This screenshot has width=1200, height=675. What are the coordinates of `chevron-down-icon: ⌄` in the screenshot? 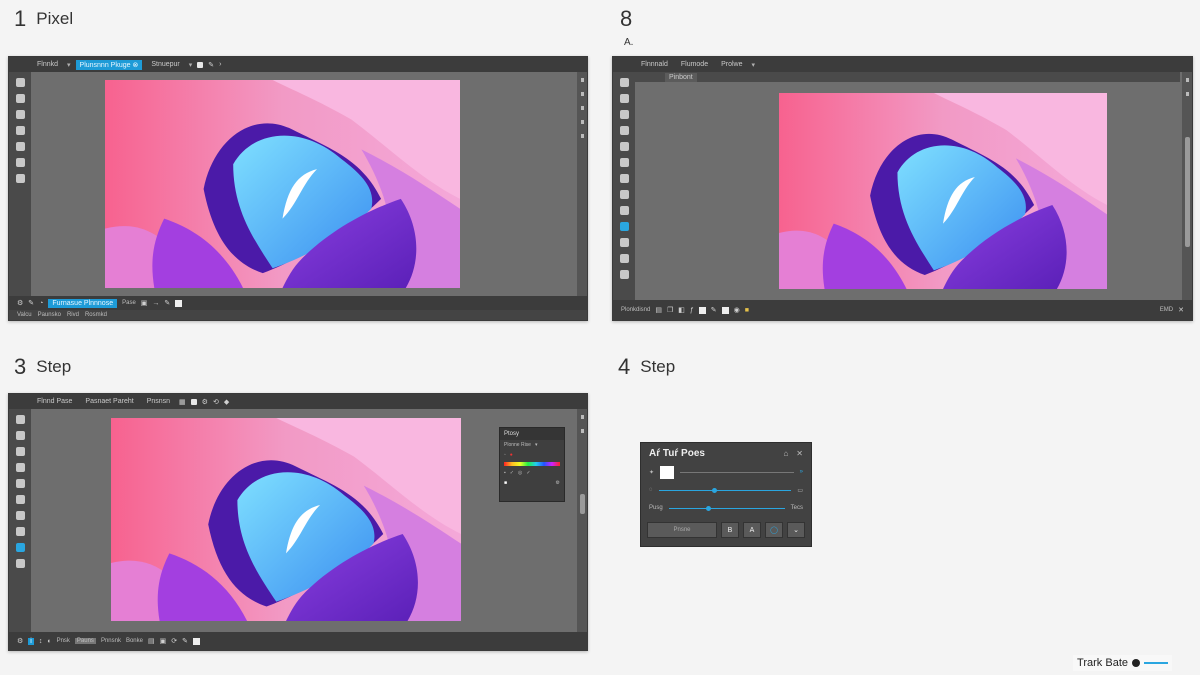 It's located at (796, 530).